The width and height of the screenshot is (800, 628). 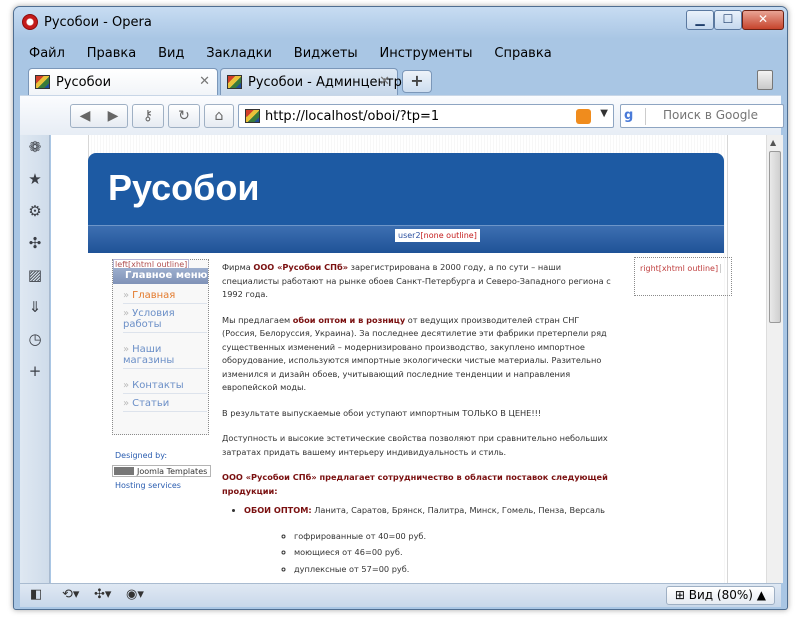 What do you see at coordinates (160, 276) in the screenshot?
I see `main-menu-heading: Главное меню` at bounding box center [160, 276].